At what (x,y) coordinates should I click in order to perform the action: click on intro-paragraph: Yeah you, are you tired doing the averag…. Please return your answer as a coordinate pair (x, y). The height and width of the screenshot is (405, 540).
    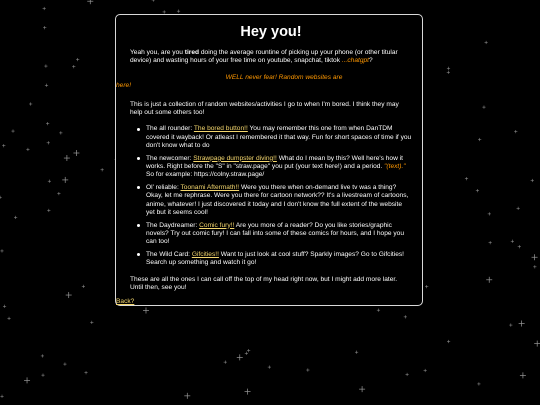
    Looking at the image, I should click on (271, 57).